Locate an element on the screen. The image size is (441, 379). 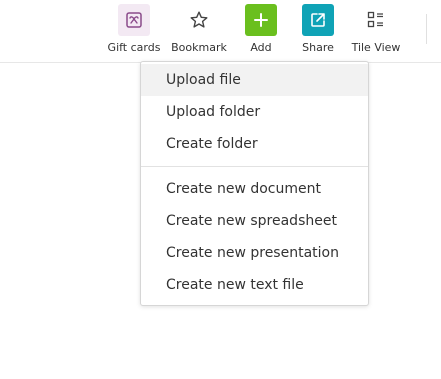
menu-item-upload-folder: Upload folder is located at coordinates (254, 112).